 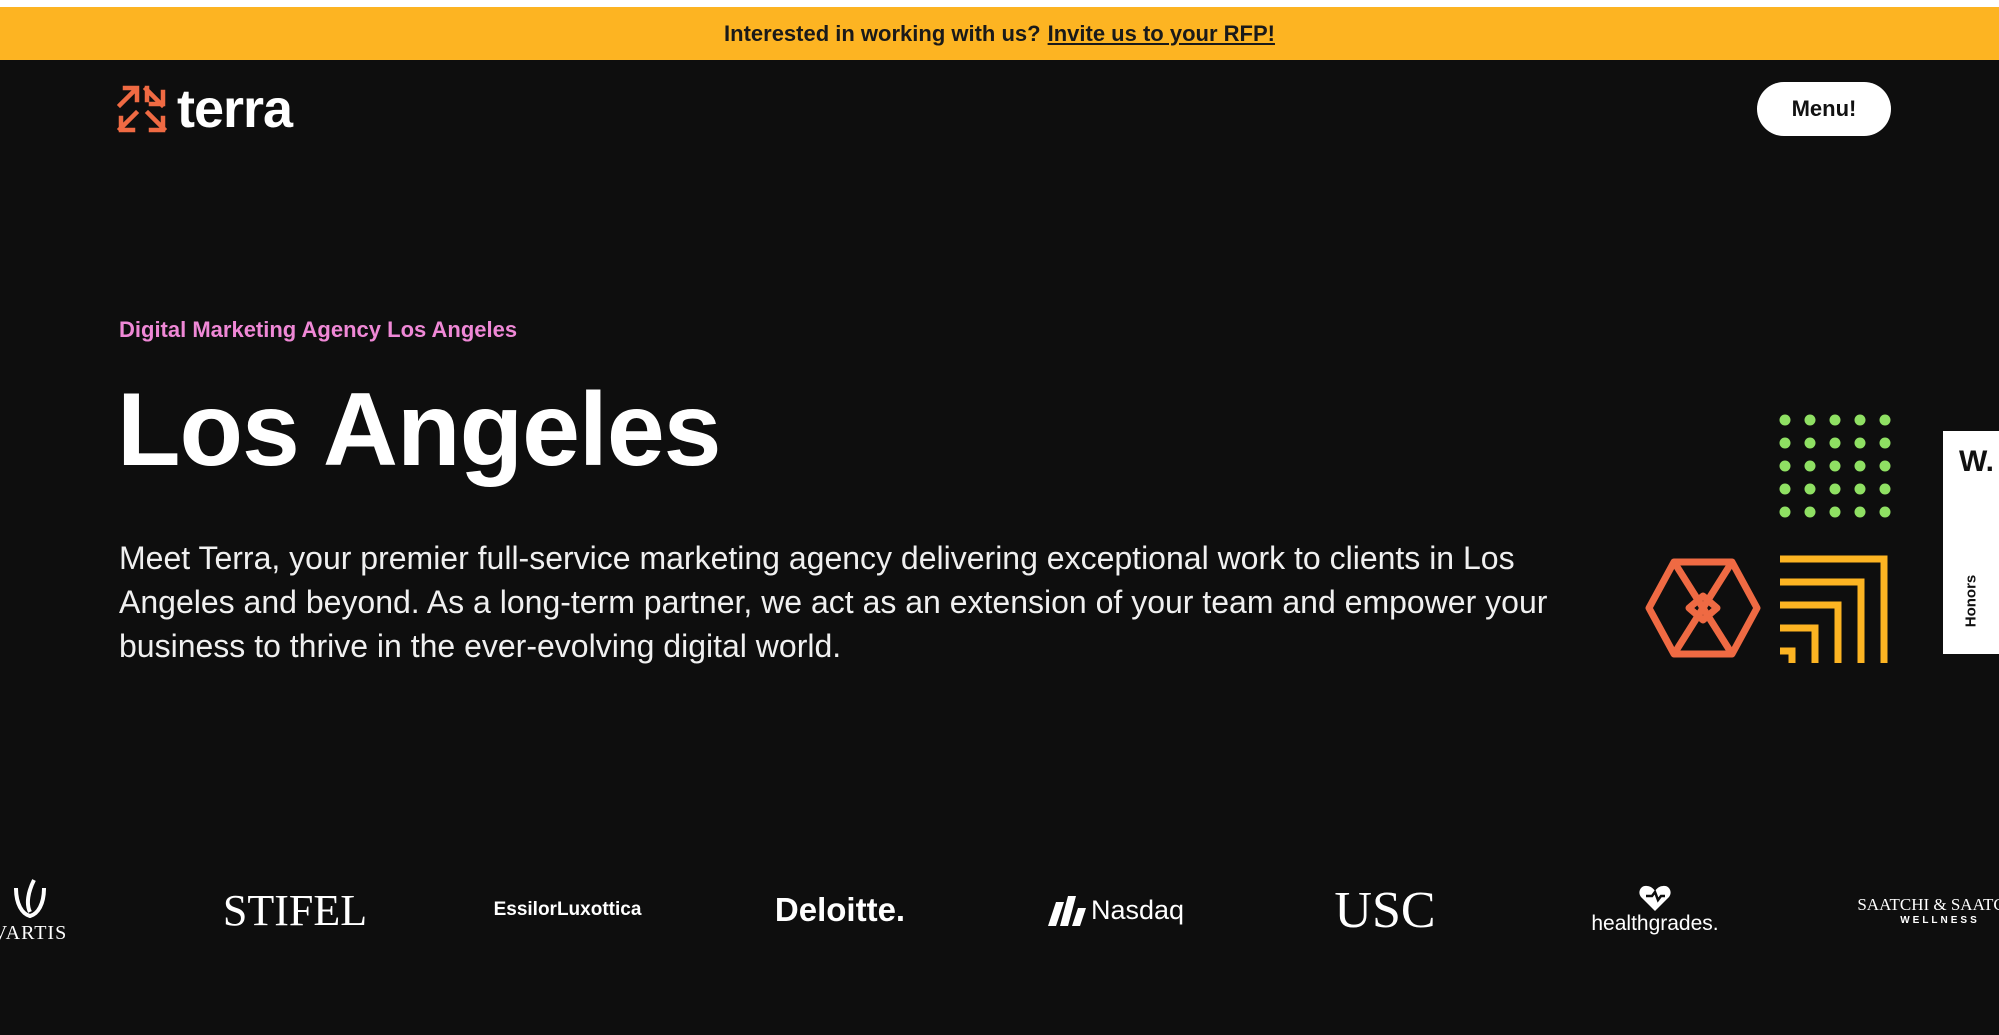 What do you see at coordinates (1655, 898) in the screenshot?
I see `healthgrades-heart-icon` at bounding box center [1655, 898].